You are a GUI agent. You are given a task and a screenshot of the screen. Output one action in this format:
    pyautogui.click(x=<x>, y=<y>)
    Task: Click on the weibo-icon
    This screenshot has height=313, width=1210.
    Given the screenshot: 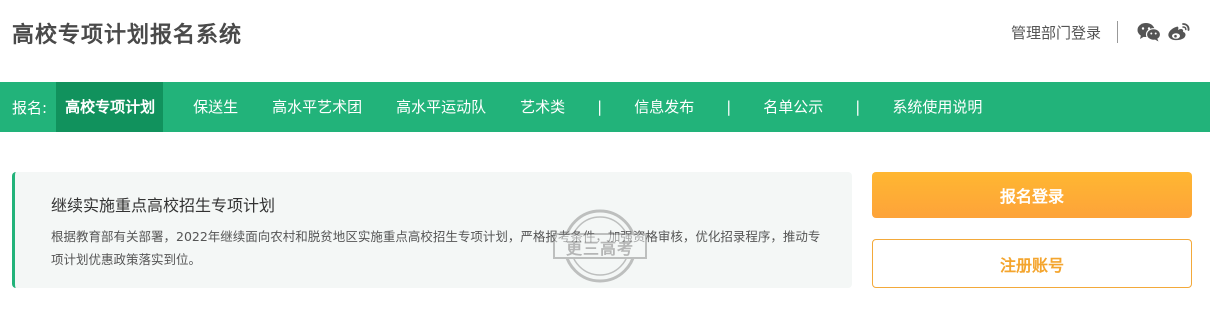 What is the action you would take?
    pyautogui.click(x=1179, y=32)
    